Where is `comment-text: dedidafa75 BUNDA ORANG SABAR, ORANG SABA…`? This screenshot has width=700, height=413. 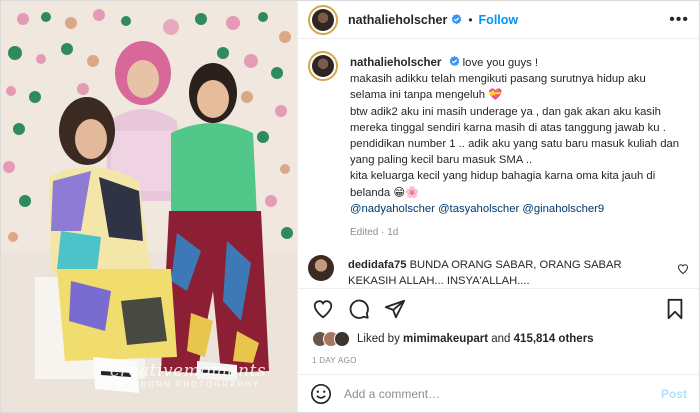 comment-text: dedidafa75 BUNDA ORANG SABAR, ORANG SABA… is located at coordinates (508, 272).